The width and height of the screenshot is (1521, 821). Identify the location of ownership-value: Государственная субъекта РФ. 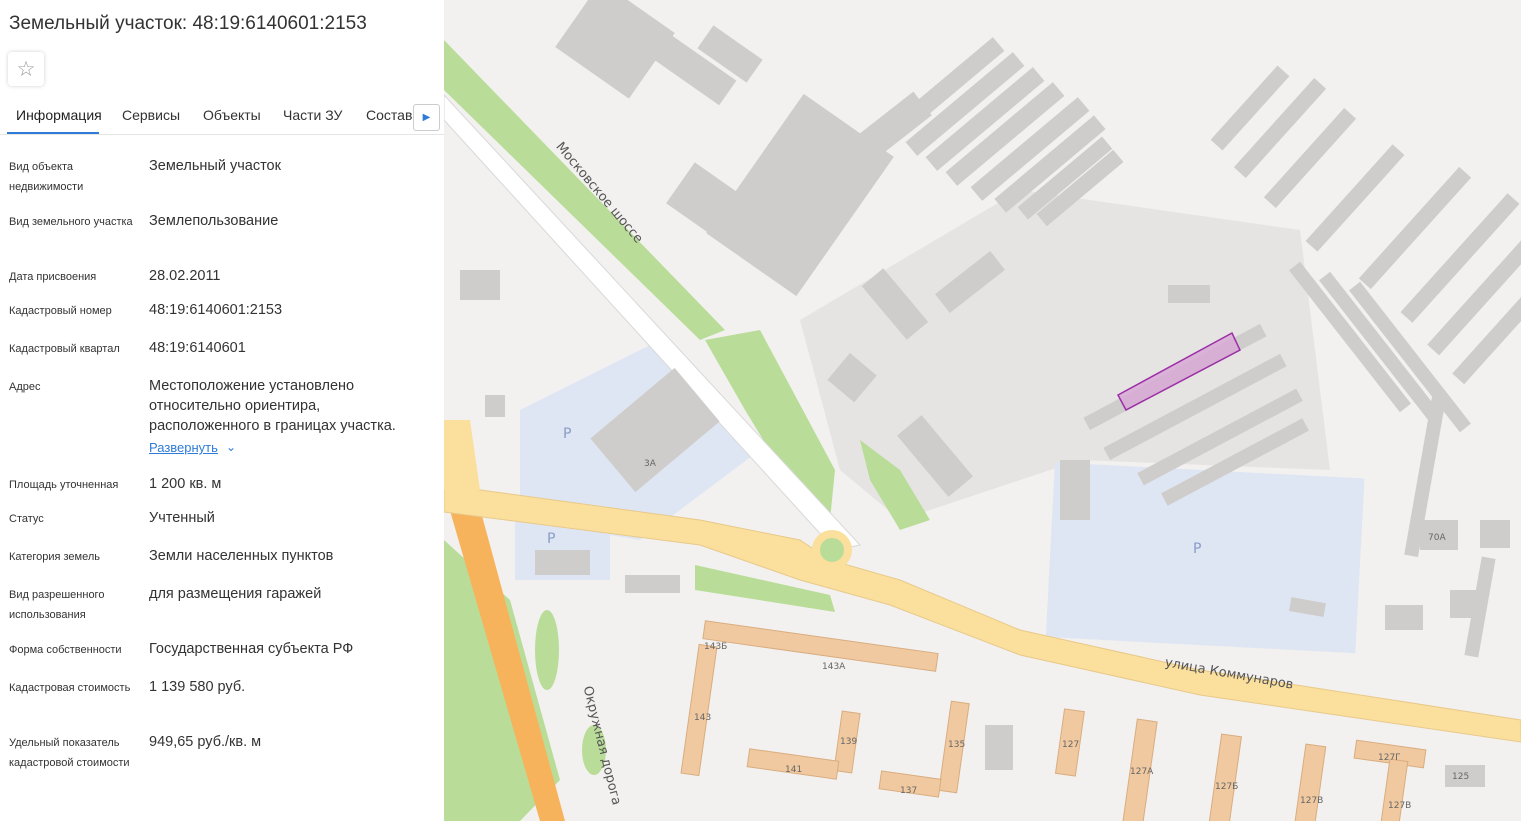
(251, 649).